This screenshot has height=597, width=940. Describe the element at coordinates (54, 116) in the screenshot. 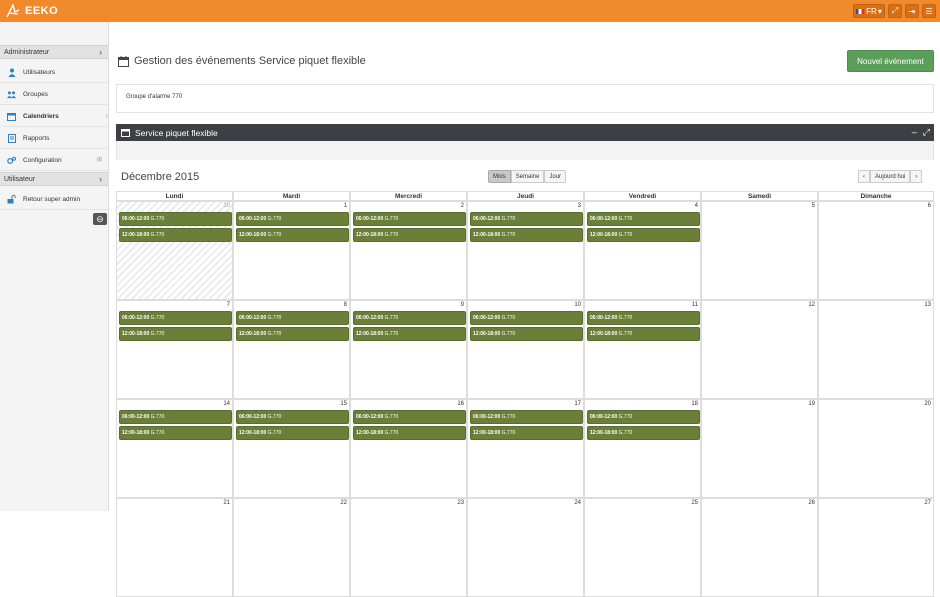

I see `sidebar-item-calendars: Calendriers ‹` at that location.